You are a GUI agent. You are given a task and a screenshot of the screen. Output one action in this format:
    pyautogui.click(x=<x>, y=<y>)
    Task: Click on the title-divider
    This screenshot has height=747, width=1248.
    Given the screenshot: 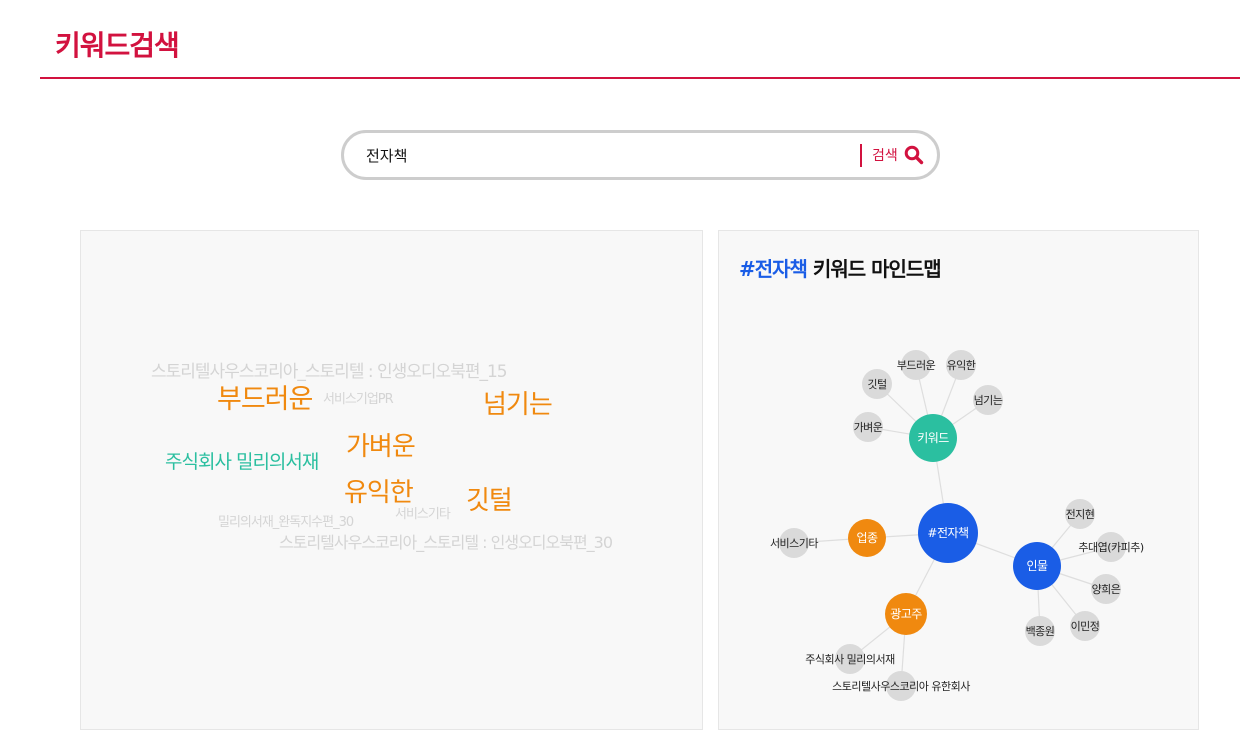 What is the action you would take?
    pyautogui.click(x=640, y=78)
    